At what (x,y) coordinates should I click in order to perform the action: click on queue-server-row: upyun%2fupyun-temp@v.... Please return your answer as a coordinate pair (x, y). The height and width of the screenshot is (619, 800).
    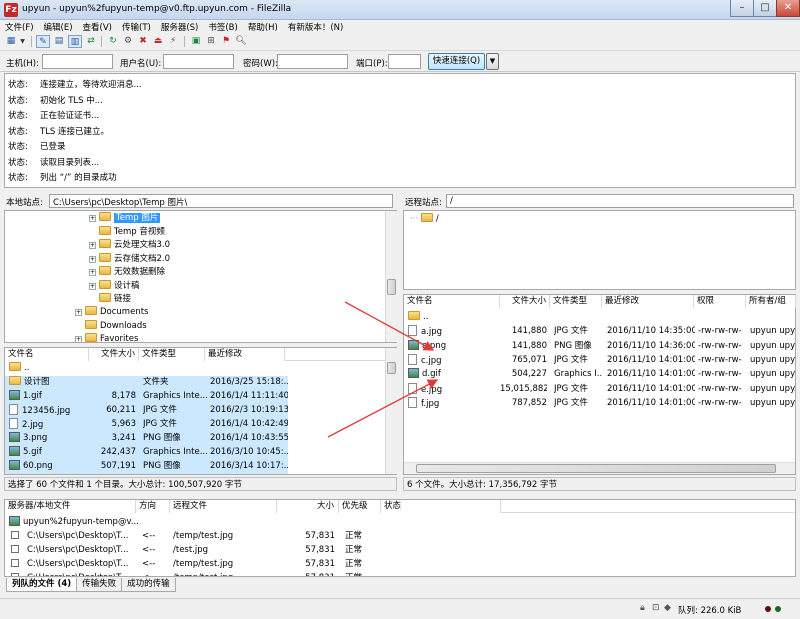
    Looking at the image, I should click on (74, 522).